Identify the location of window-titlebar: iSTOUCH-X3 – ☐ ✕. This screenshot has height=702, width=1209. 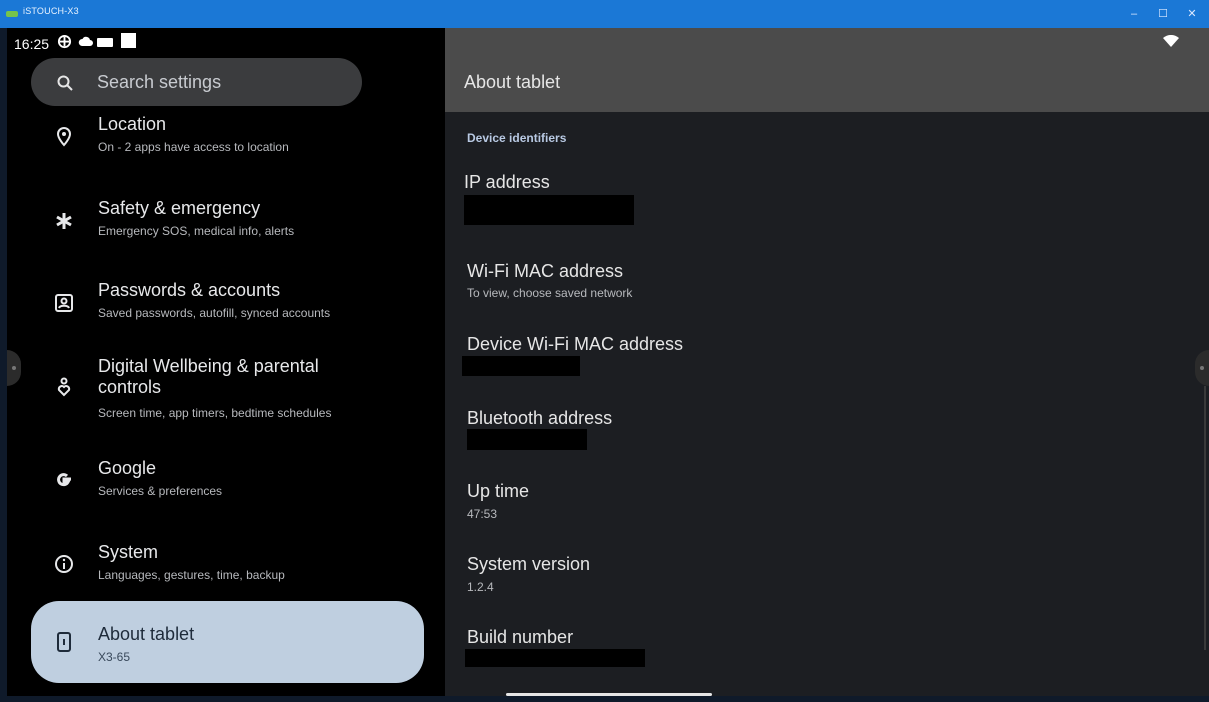
(604, 14).